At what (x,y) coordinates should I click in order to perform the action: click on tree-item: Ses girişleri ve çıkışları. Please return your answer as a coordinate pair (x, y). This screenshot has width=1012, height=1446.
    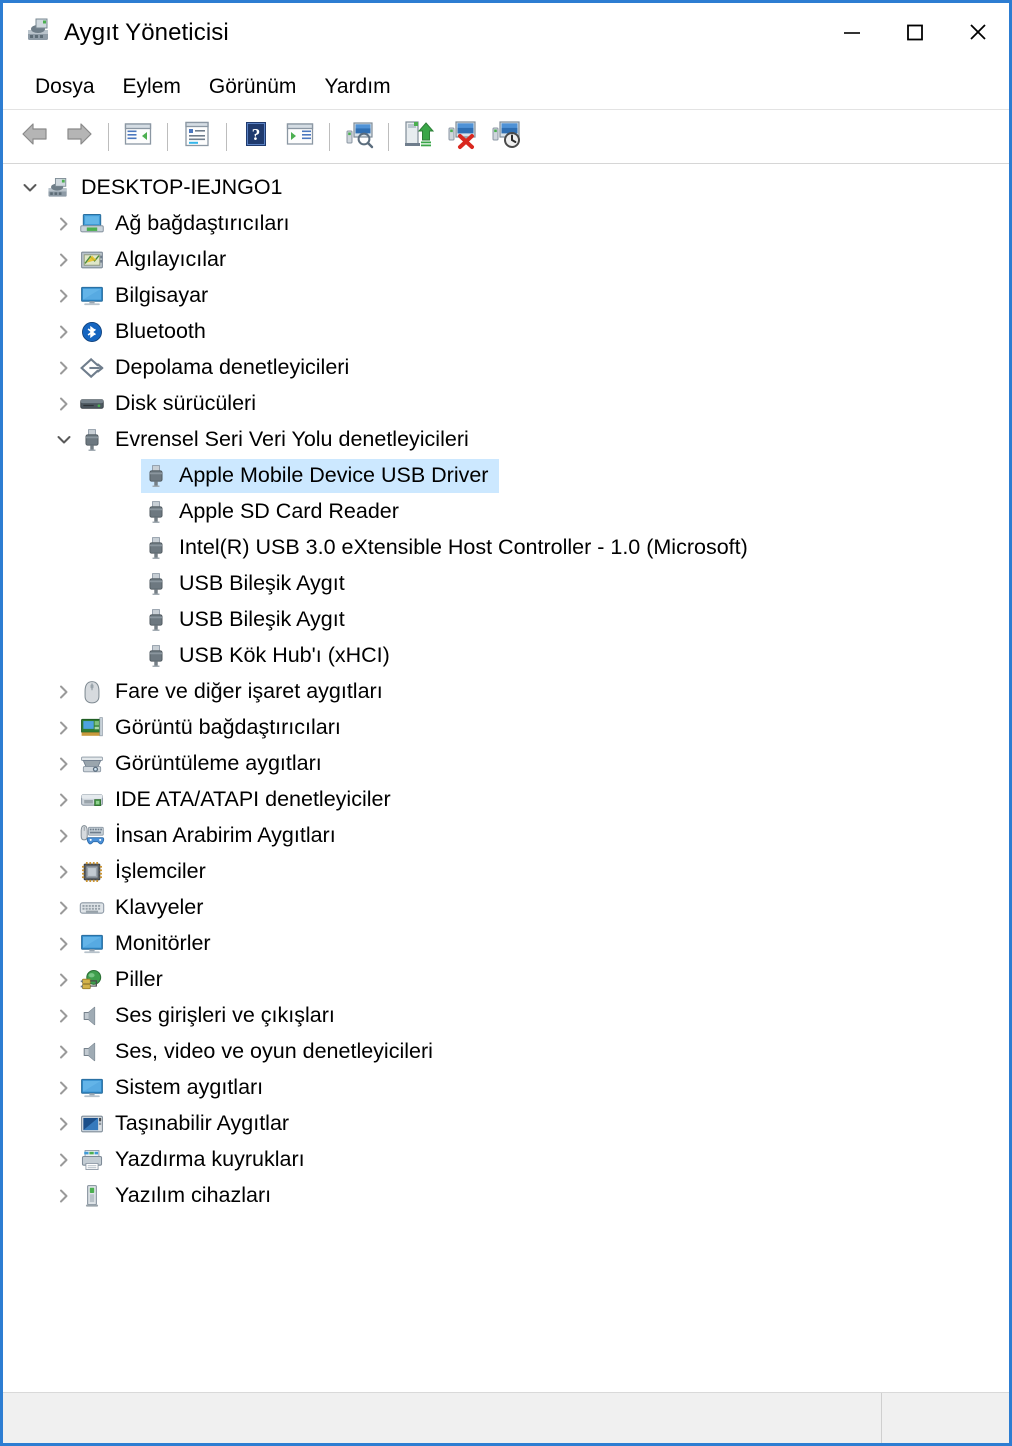
    Looking at the image, I should click on (506, 1016).